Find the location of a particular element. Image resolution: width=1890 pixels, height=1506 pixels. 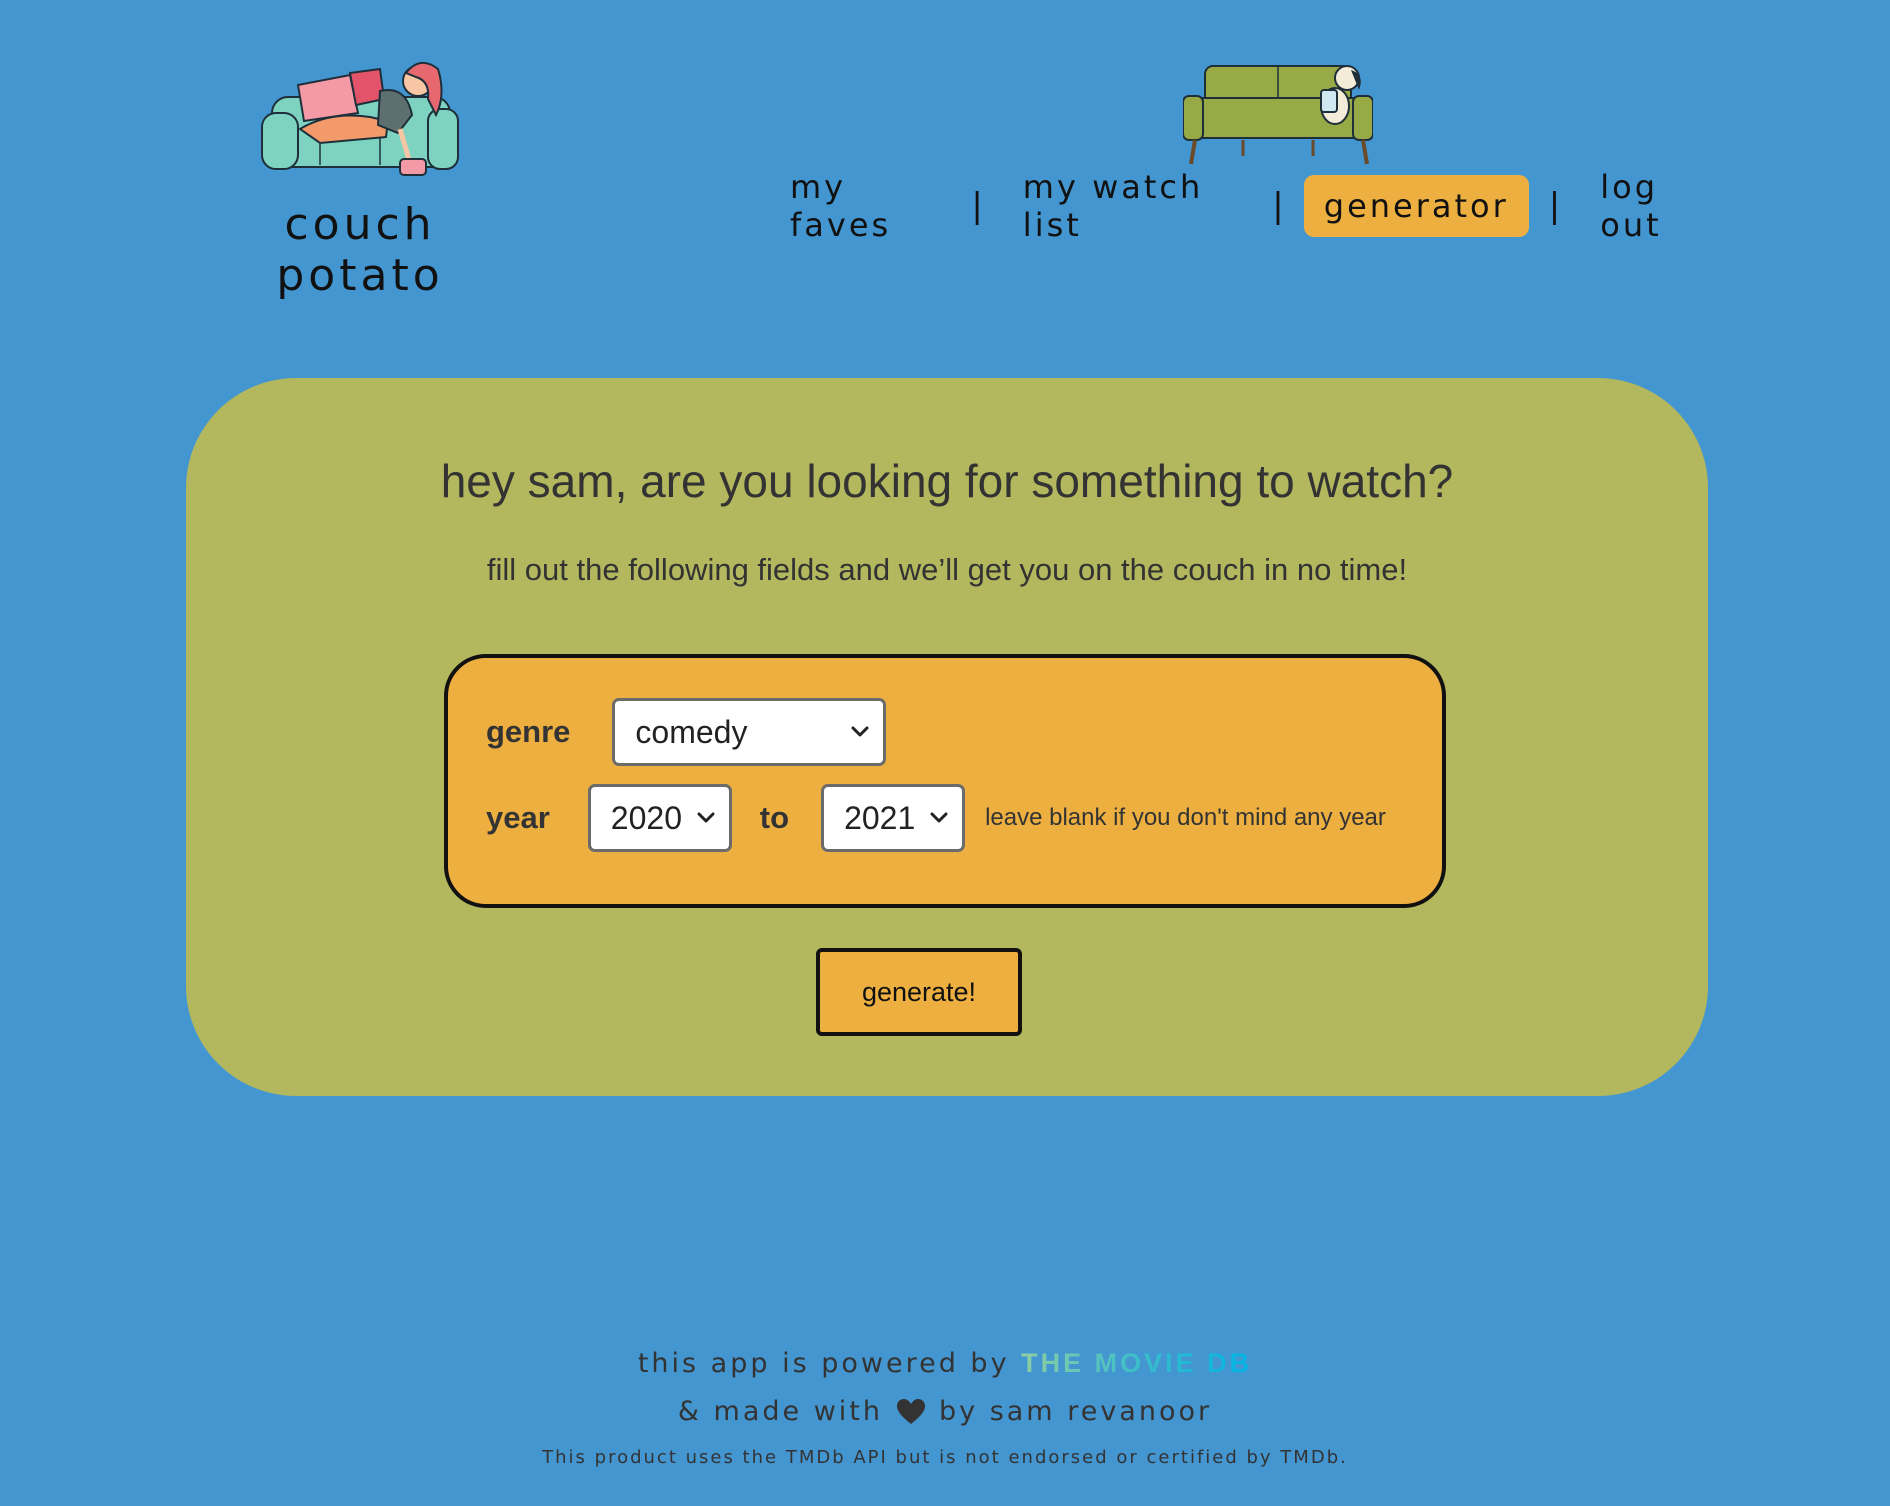

couch-potato-illustration is located at coordinates (360, 119).